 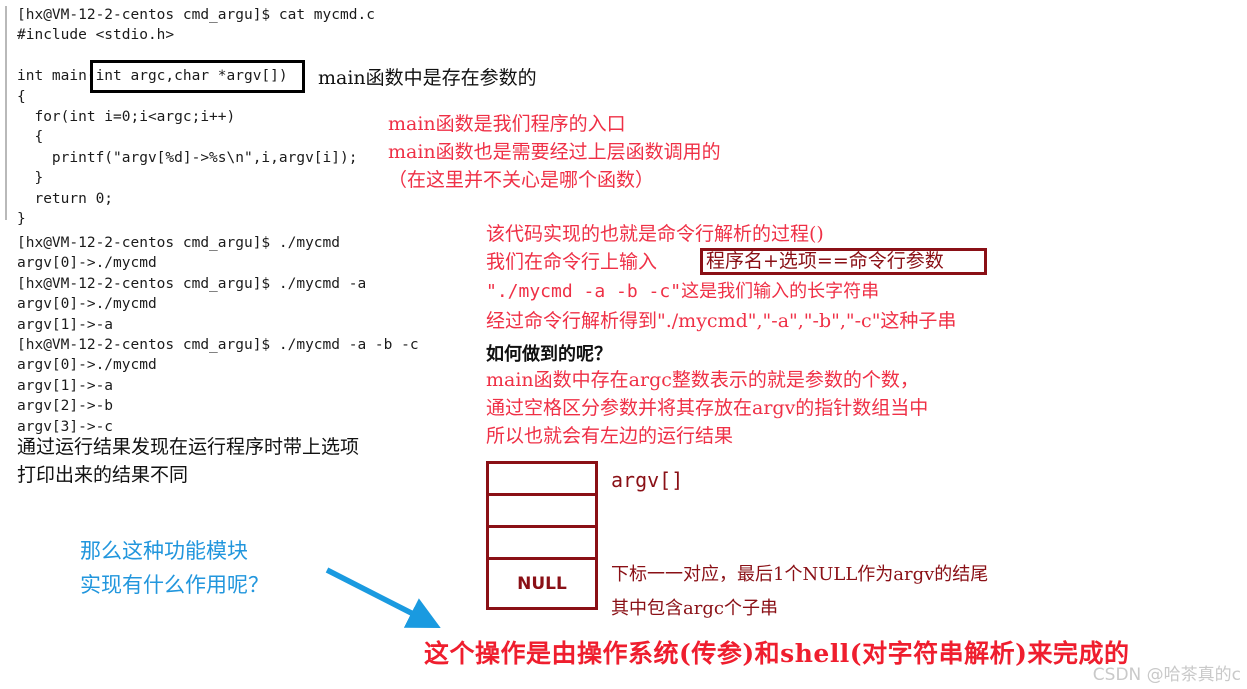 What do you see at coordinates (610, 436) in the screenshot?
I see `annotation-how-line3: 所以也就会有左边的运行结果` at bounding box center [610, 436].